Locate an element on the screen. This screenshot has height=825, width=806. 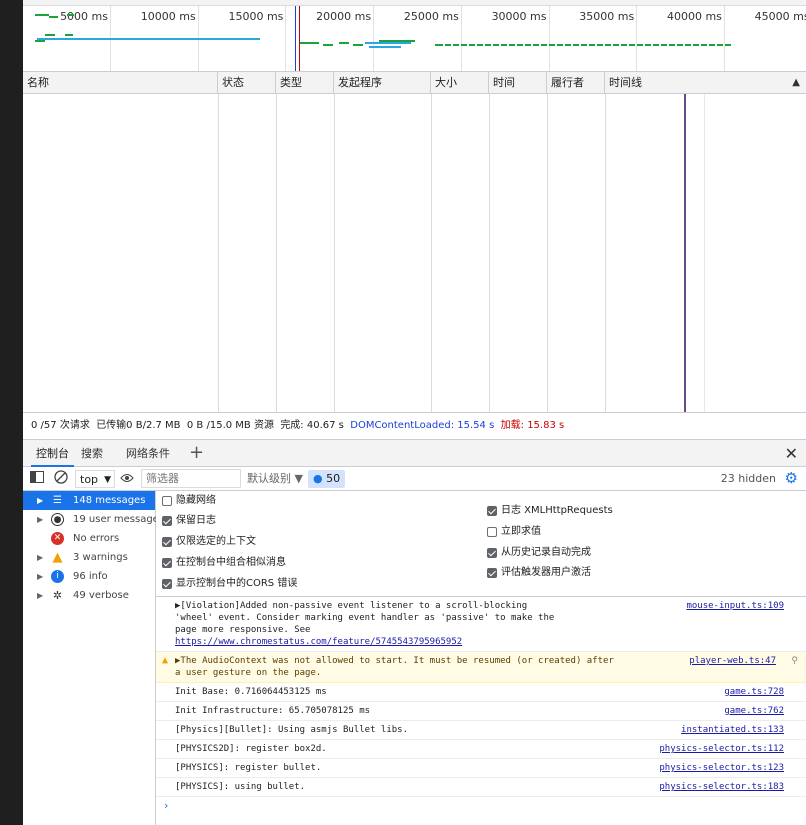
filter-input is located at coordinates (191, 478).